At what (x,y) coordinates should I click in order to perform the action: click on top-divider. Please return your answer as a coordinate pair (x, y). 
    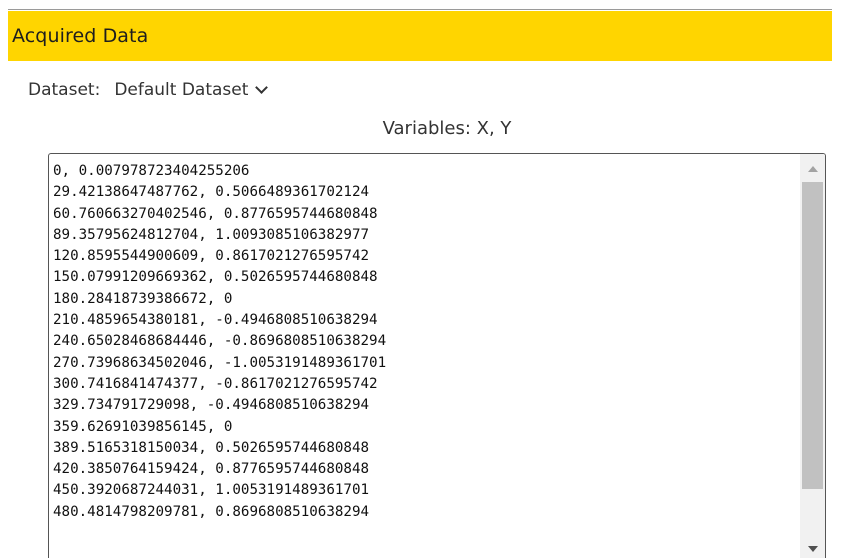
    Looking at the image, I should click on (420, 5).